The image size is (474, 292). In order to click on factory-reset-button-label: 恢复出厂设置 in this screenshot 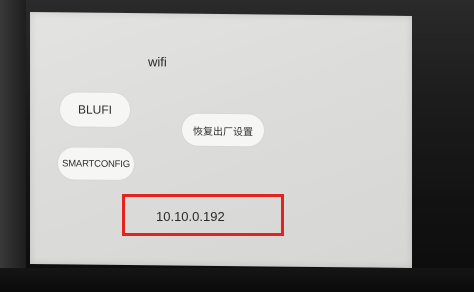, I will do `click(223, 132)`.